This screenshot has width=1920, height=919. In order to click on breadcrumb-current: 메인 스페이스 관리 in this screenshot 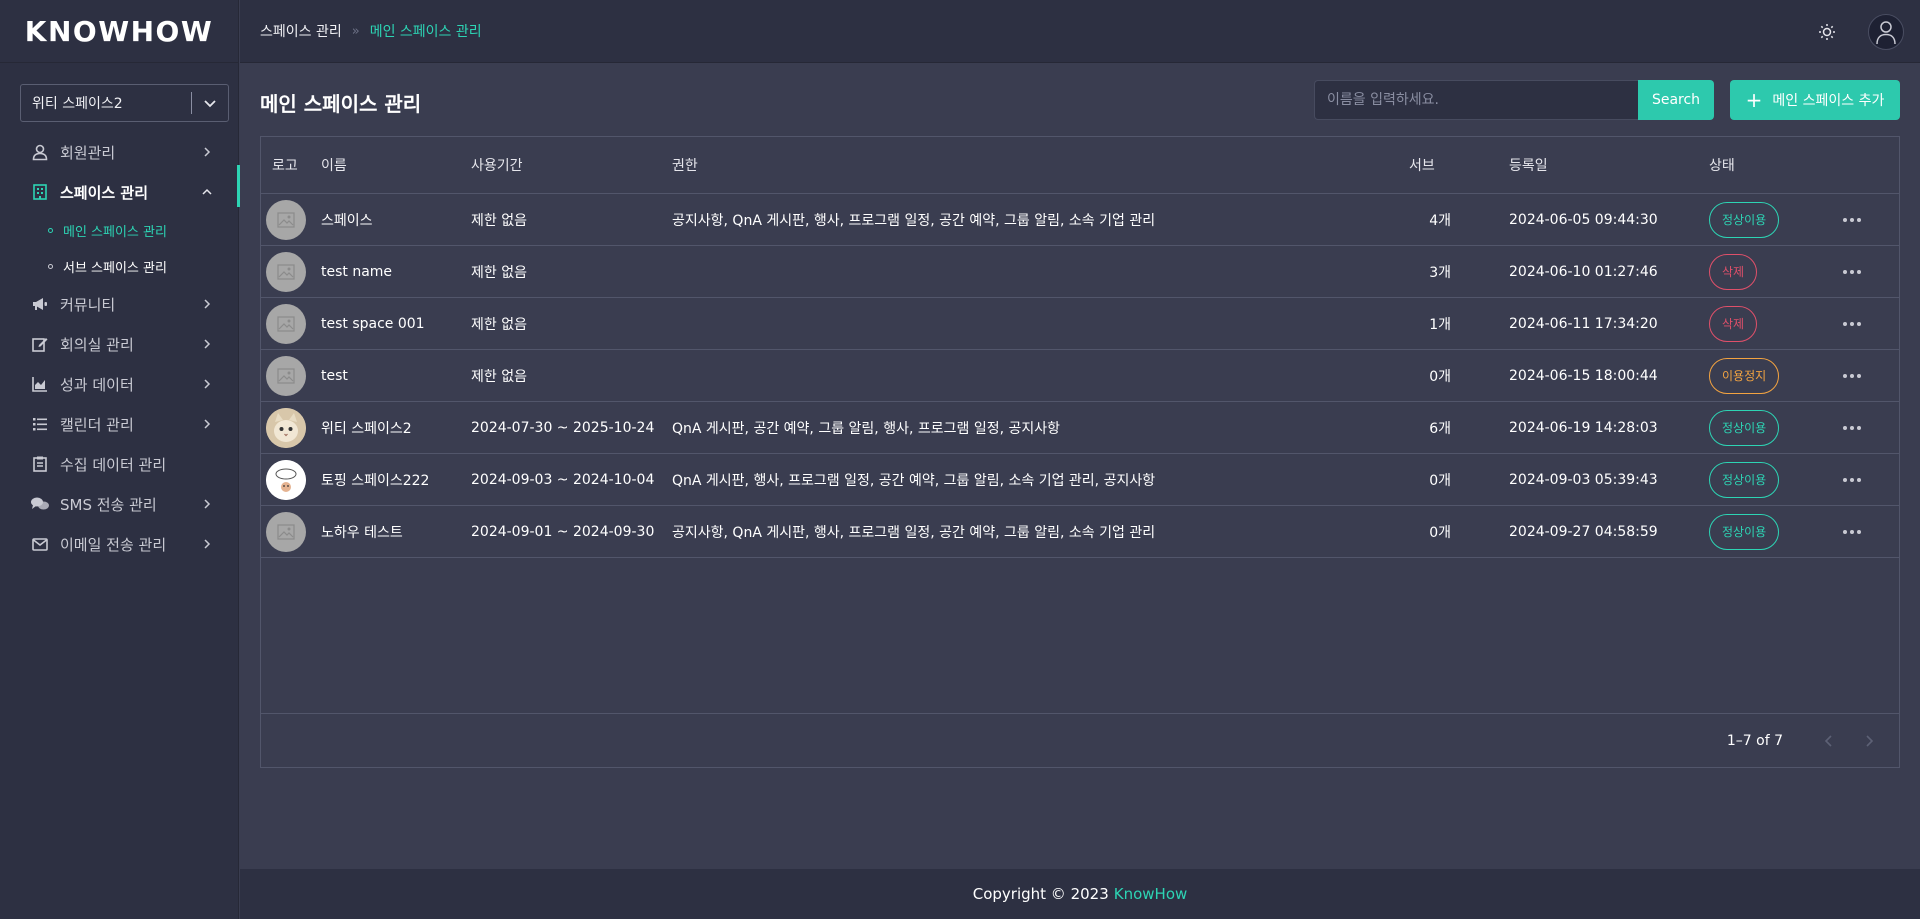, I will do `click(425, 32)`.